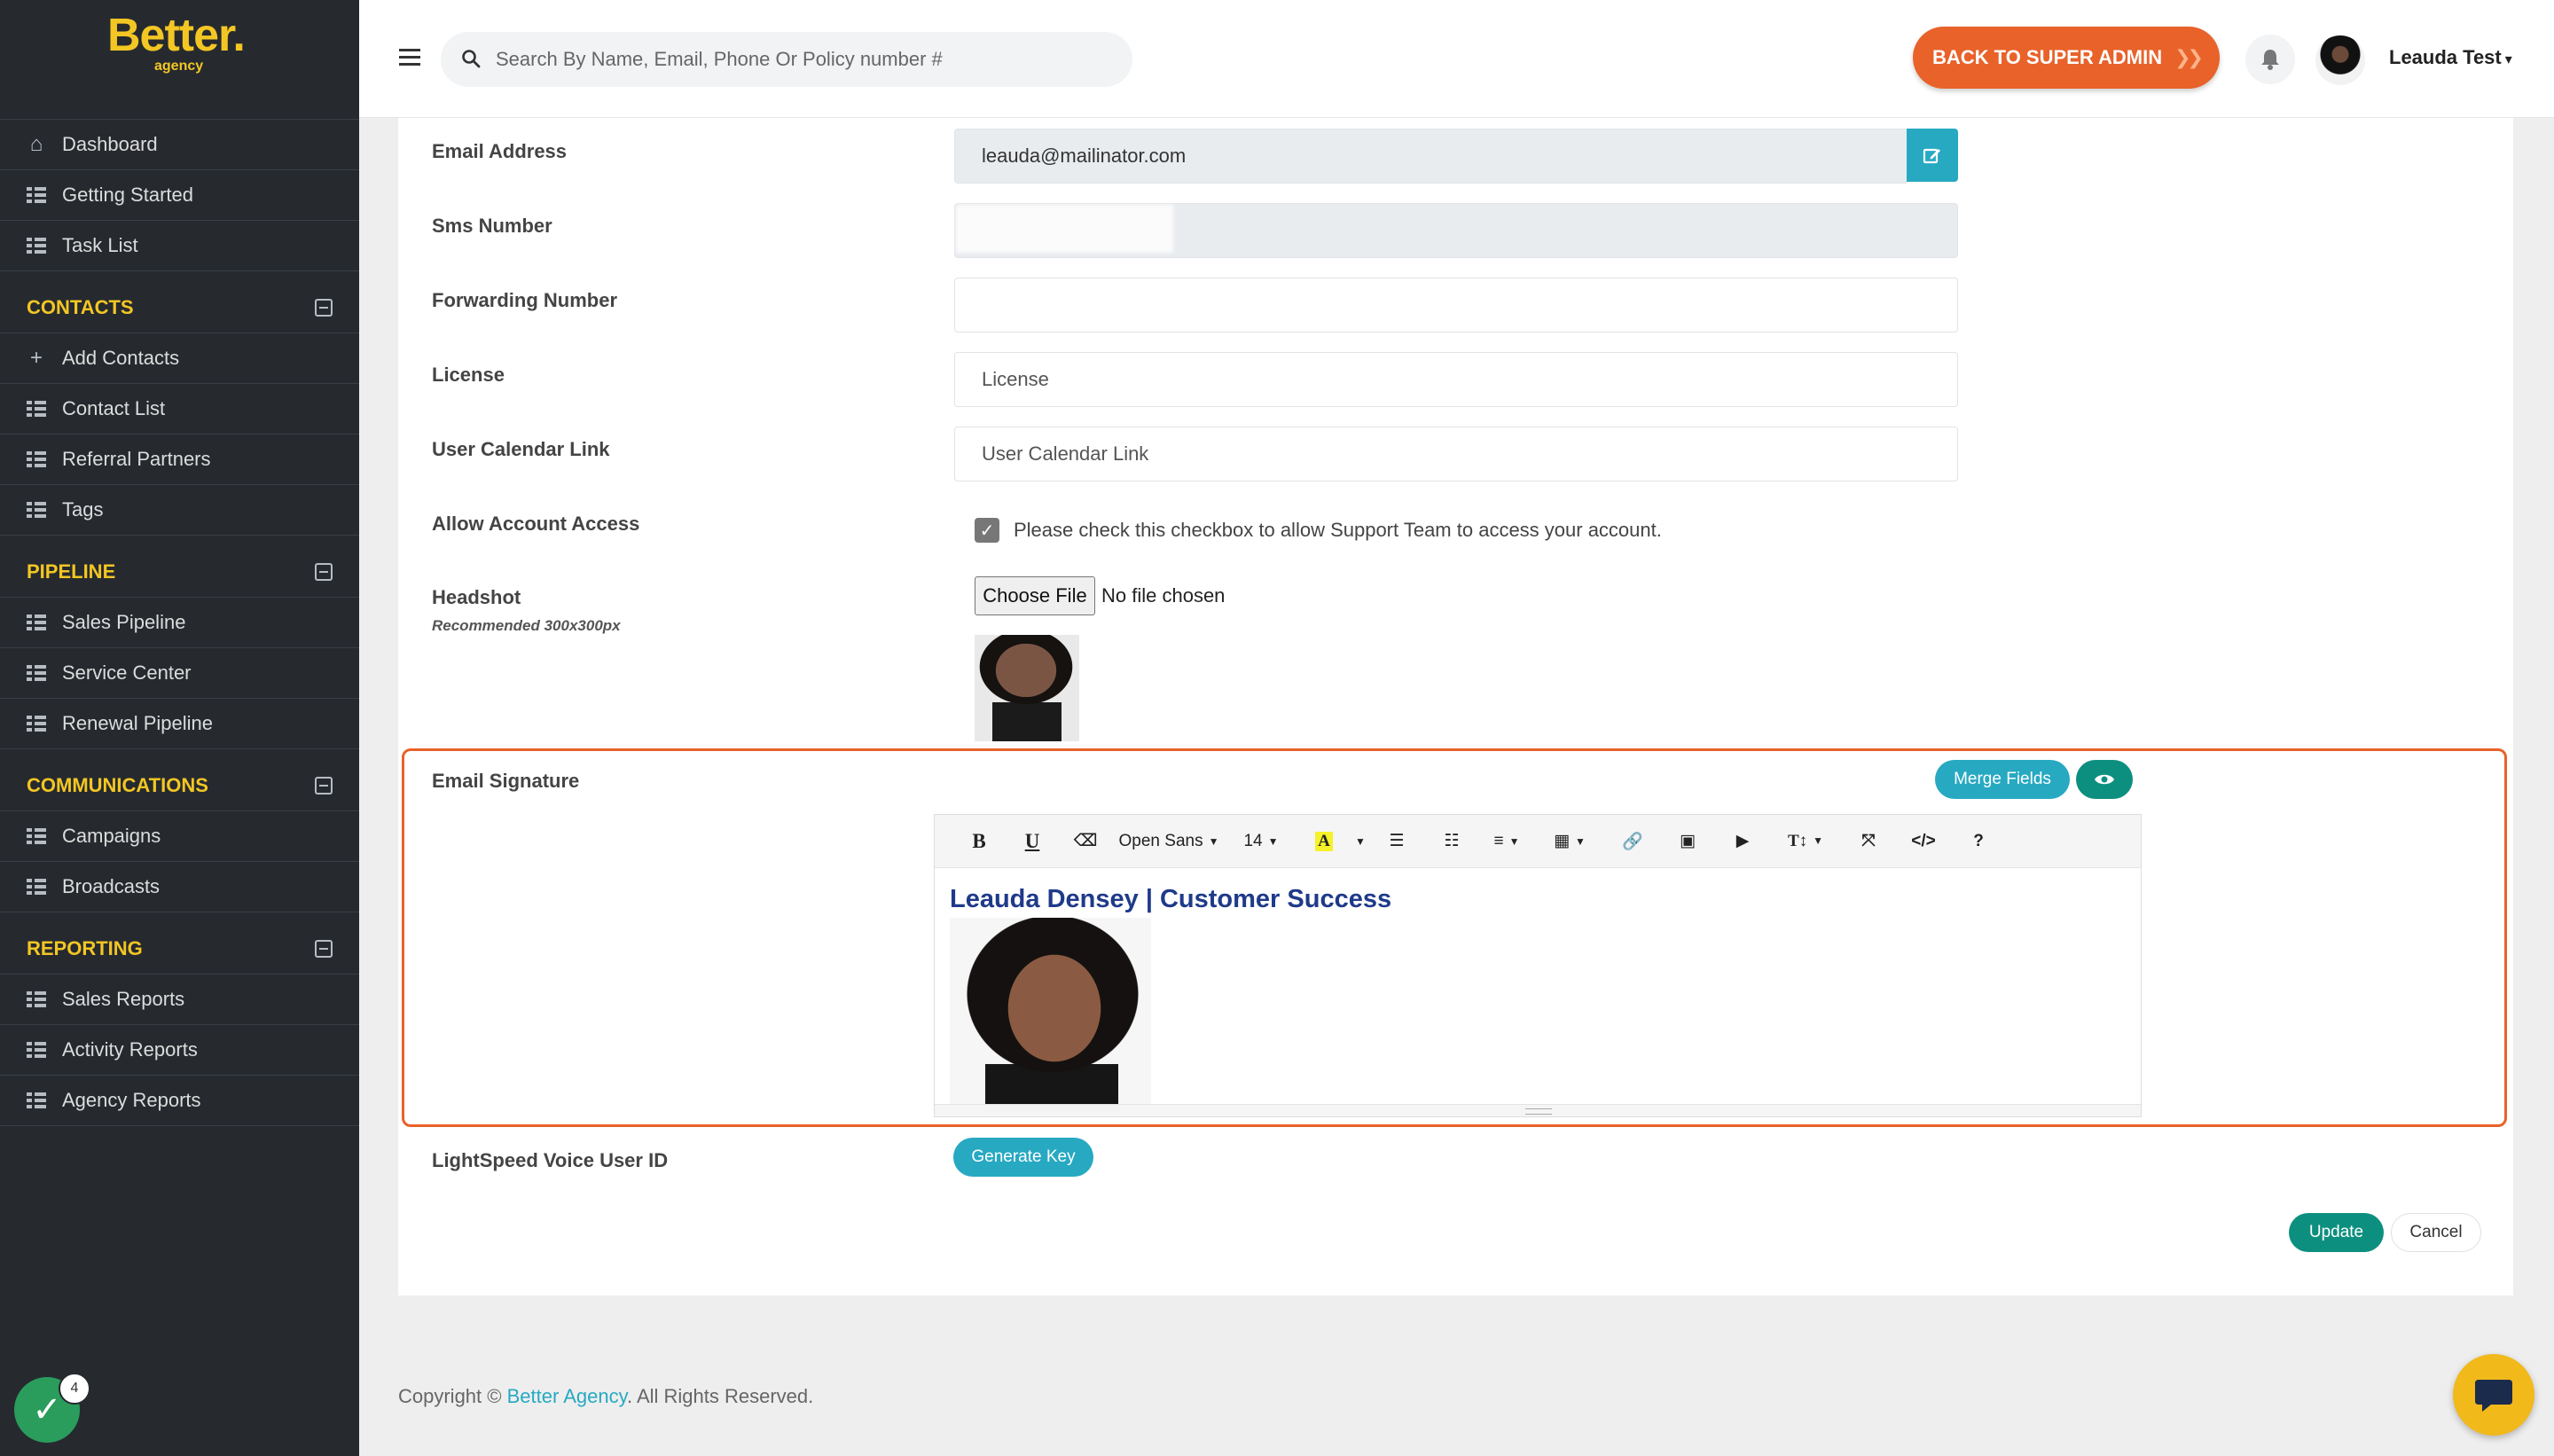 The width and height of the screenshot is (2554, 1456). I want to click on cancel-button: Cancel, so click(2436, 1232).